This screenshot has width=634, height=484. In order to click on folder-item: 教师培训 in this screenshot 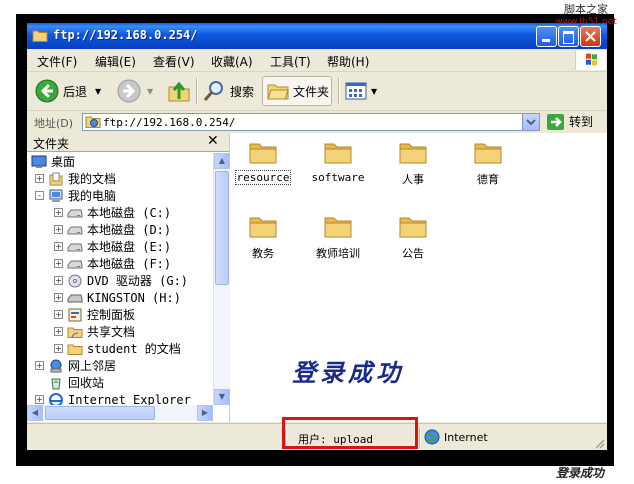, I will do `click(338, 237)`.